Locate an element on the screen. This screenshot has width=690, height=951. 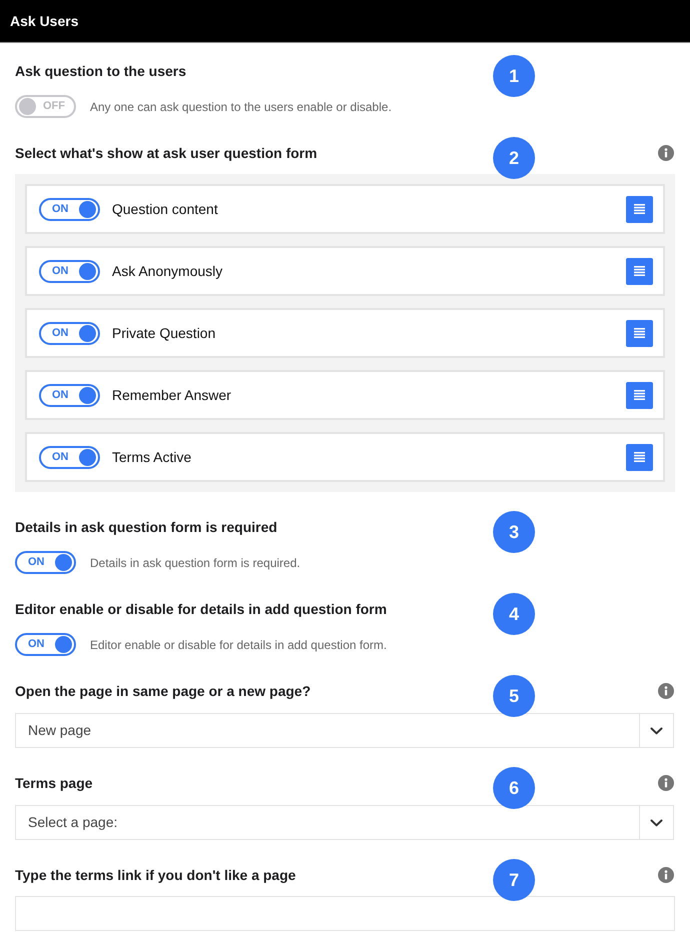
section-title: Select what's show at ask user question form is located at coordinates (166, 153).